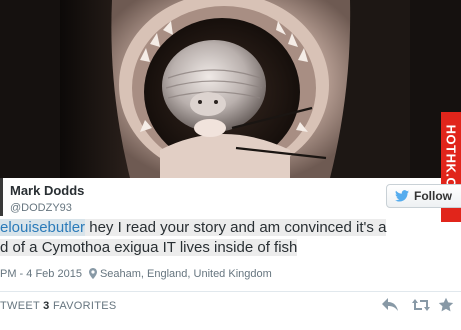 The width and height of the screenshot is (461, 330). Describe the element at coordinates (92, 276) in the screenshot. I see `location-pin-icon` at that location.